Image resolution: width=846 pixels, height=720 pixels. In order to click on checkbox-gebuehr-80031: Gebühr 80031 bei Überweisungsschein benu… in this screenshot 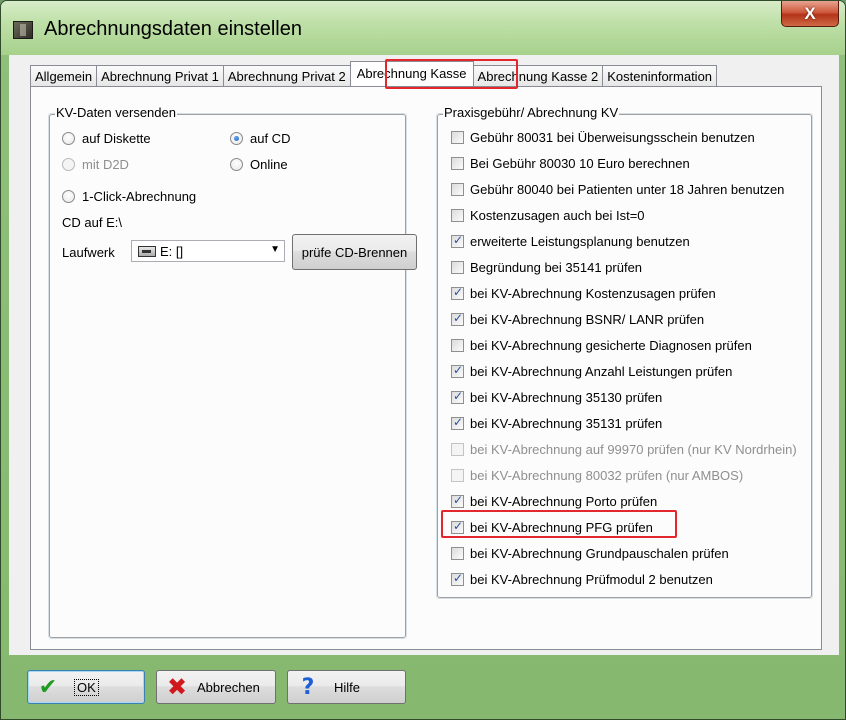, I will do `click(603, 137)`.